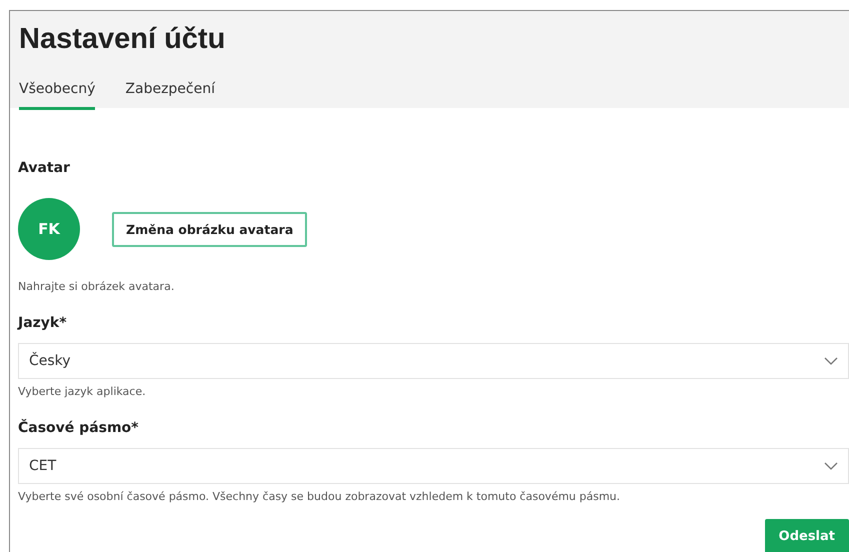  I want to click on field-label: Časové pásmo*, so click(79, 428).